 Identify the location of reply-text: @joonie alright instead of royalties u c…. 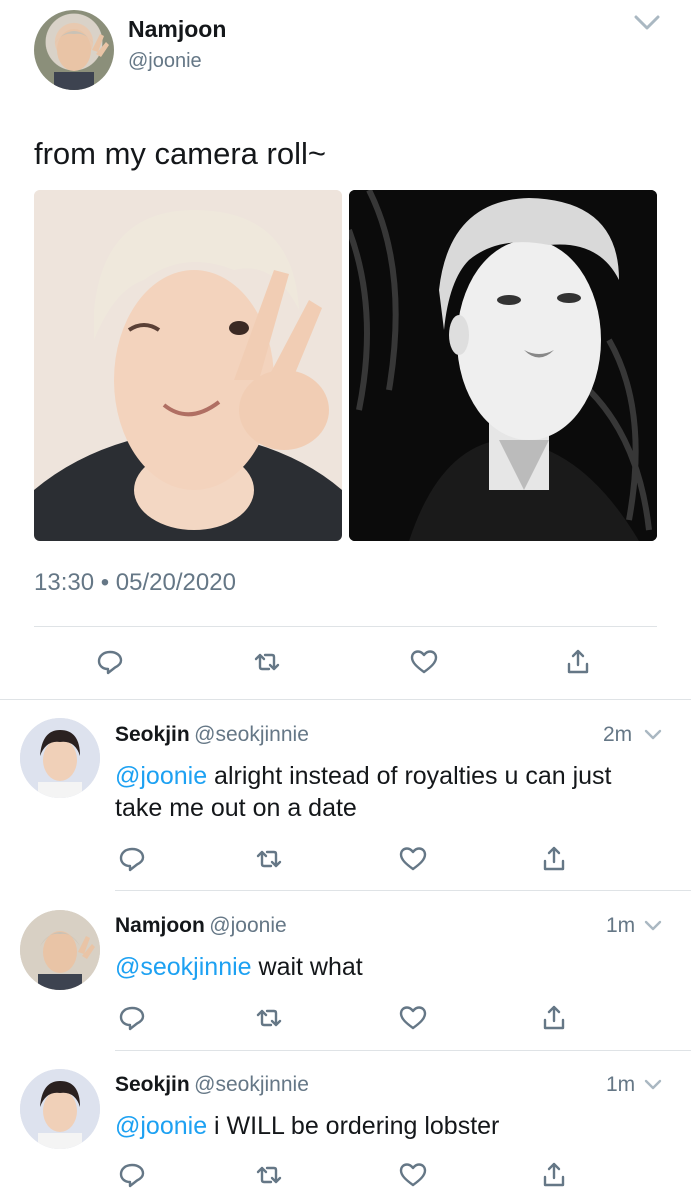
(390, 792).